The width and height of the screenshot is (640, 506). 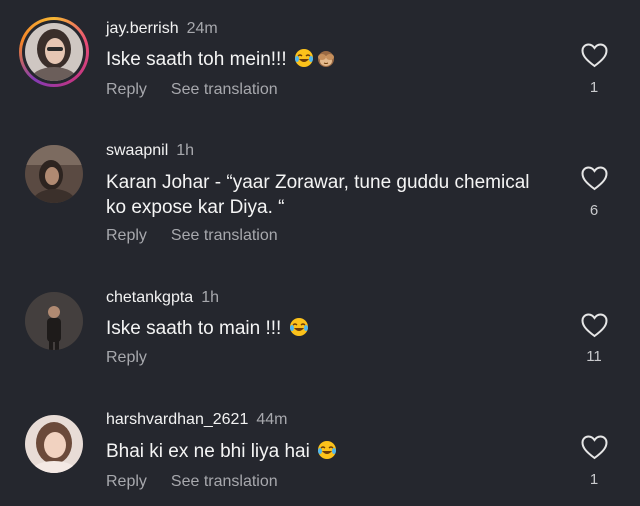 I want to click on comment-text: Iske saath toh mein!!!, so click(x=336, y=59).